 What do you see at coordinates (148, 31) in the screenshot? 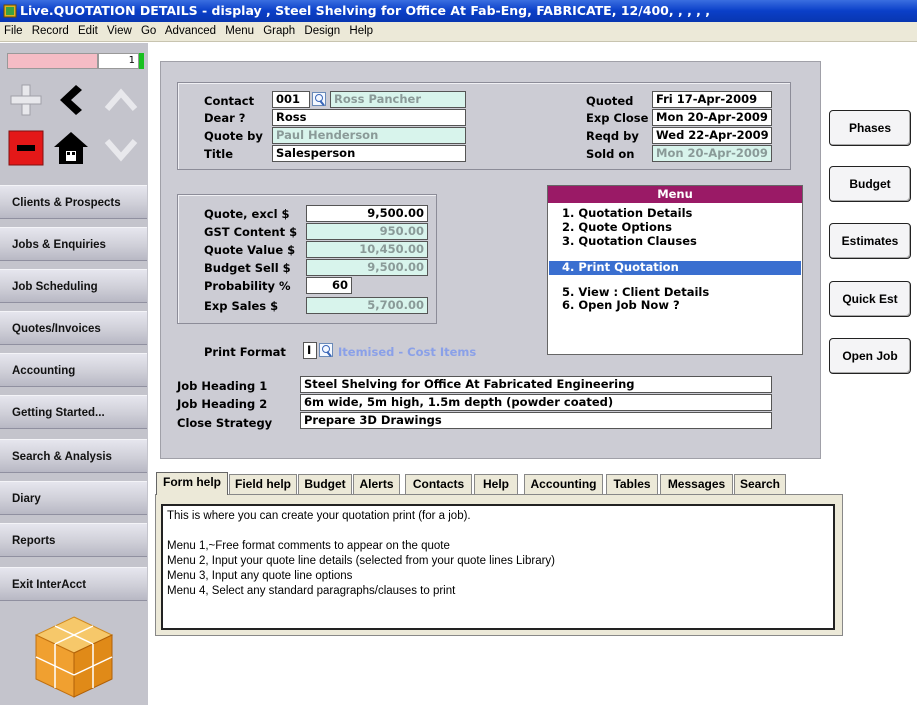
I see `menu-go: Go` at bounding box center [148, 31].